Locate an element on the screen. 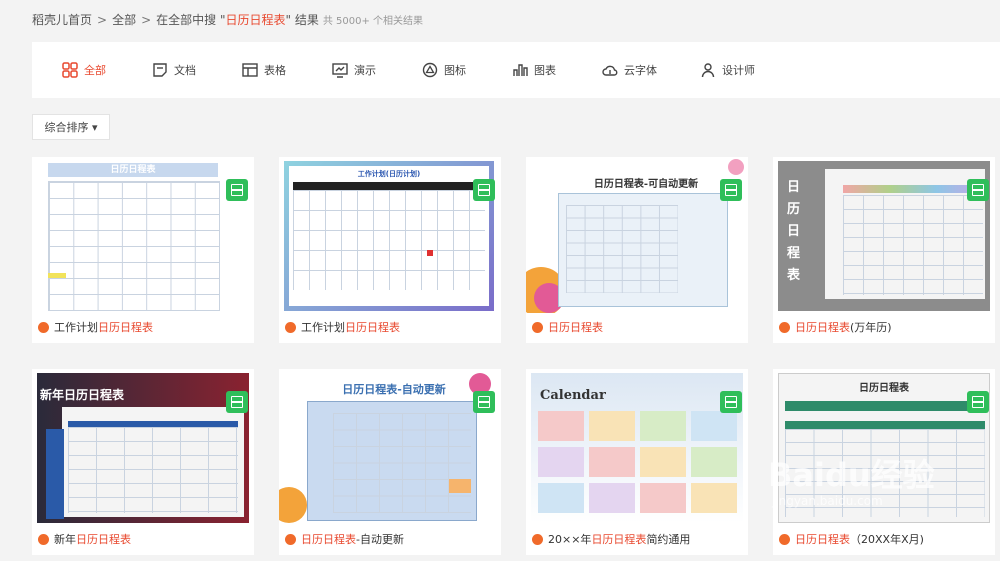 The image size is (1000, 561). tab-document: 文档 is located at coordinates (174, 70).